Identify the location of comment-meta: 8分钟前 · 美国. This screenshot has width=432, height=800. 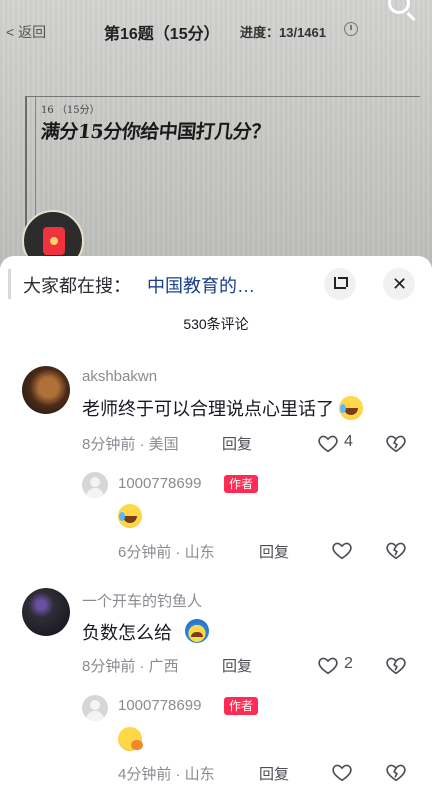
(130, 444).